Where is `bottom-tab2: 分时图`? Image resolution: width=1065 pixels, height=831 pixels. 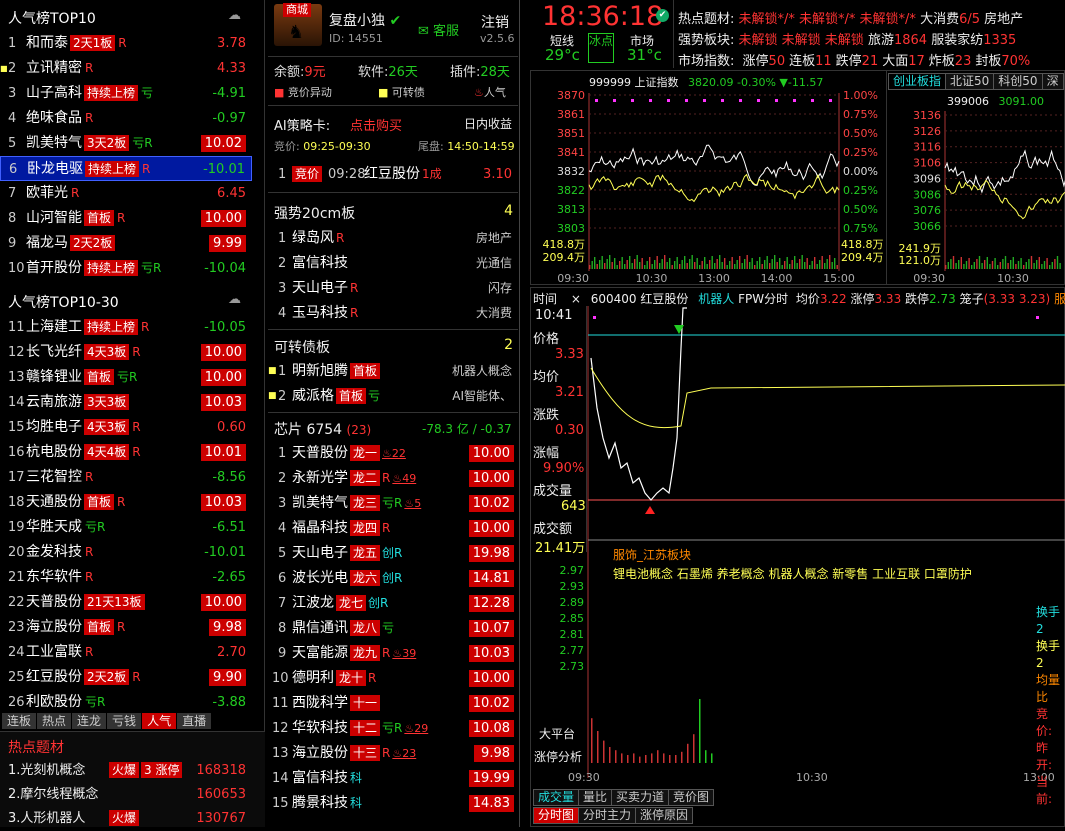
bottom-tab2: 分时图 is located at coordinates (556, 815).